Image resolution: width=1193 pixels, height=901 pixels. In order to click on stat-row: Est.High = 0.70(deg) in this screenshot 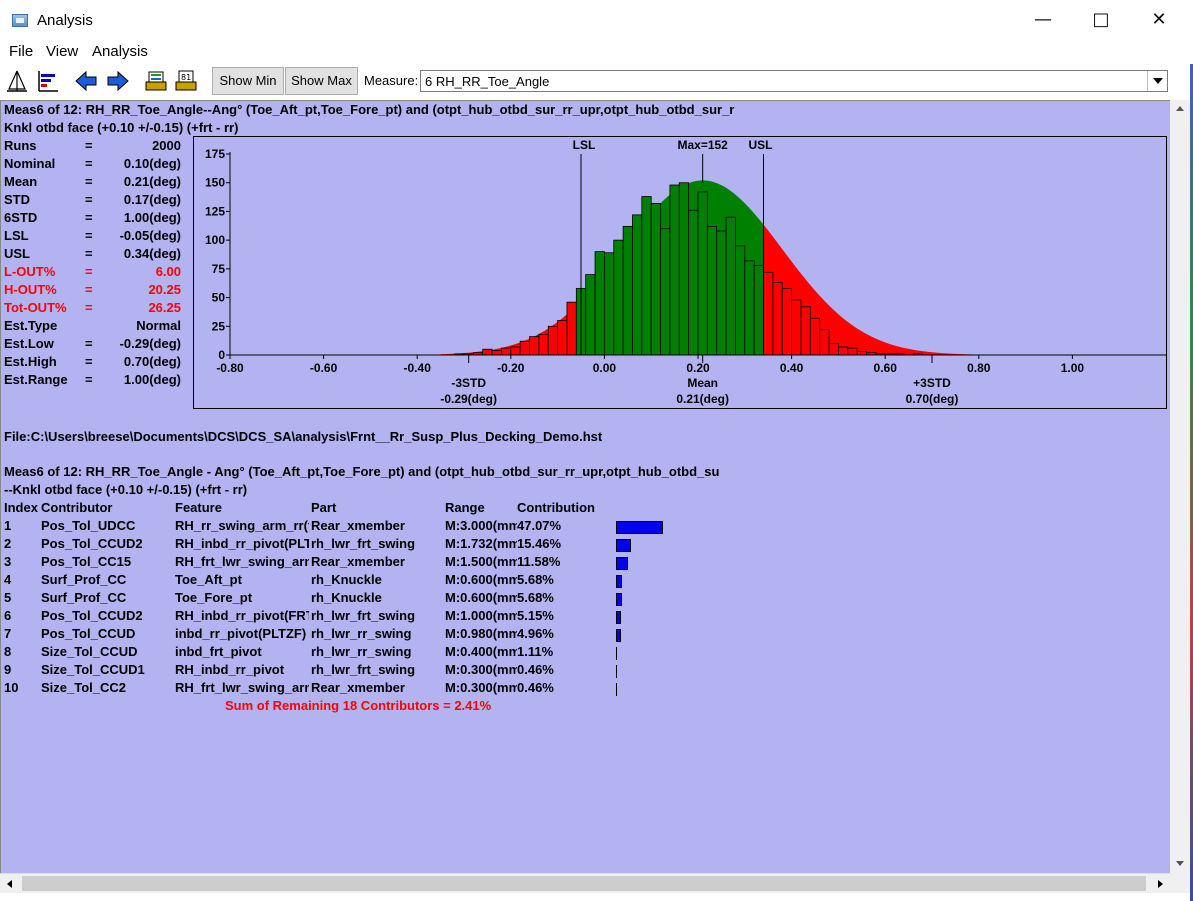, I will do `click(91, 363)`.